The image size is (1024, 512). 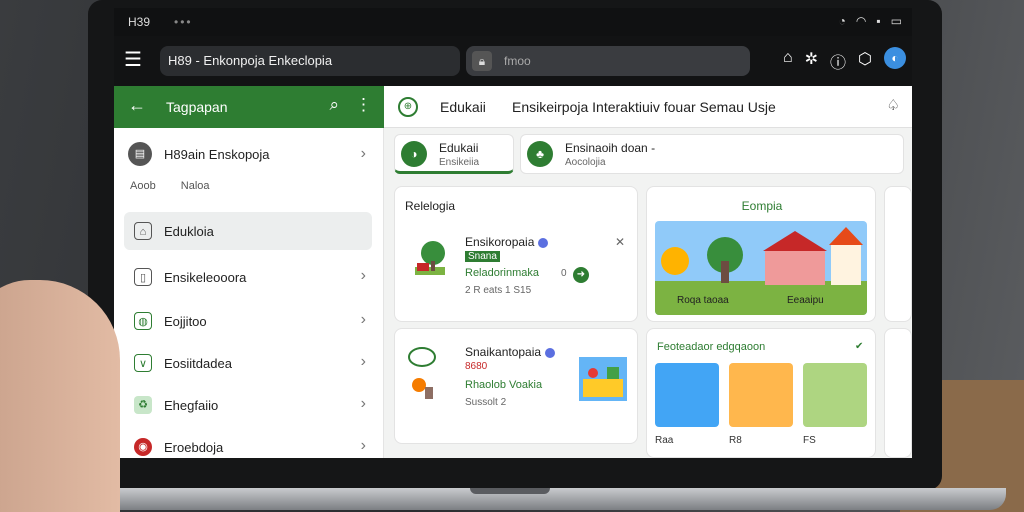 I want to click on search-placeholder: fmoo, so click(x=517, y=61).